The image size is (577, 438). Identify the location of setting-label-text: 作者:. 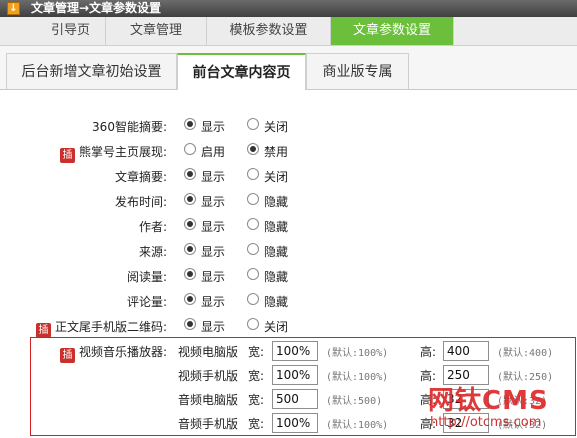
(152, 227).